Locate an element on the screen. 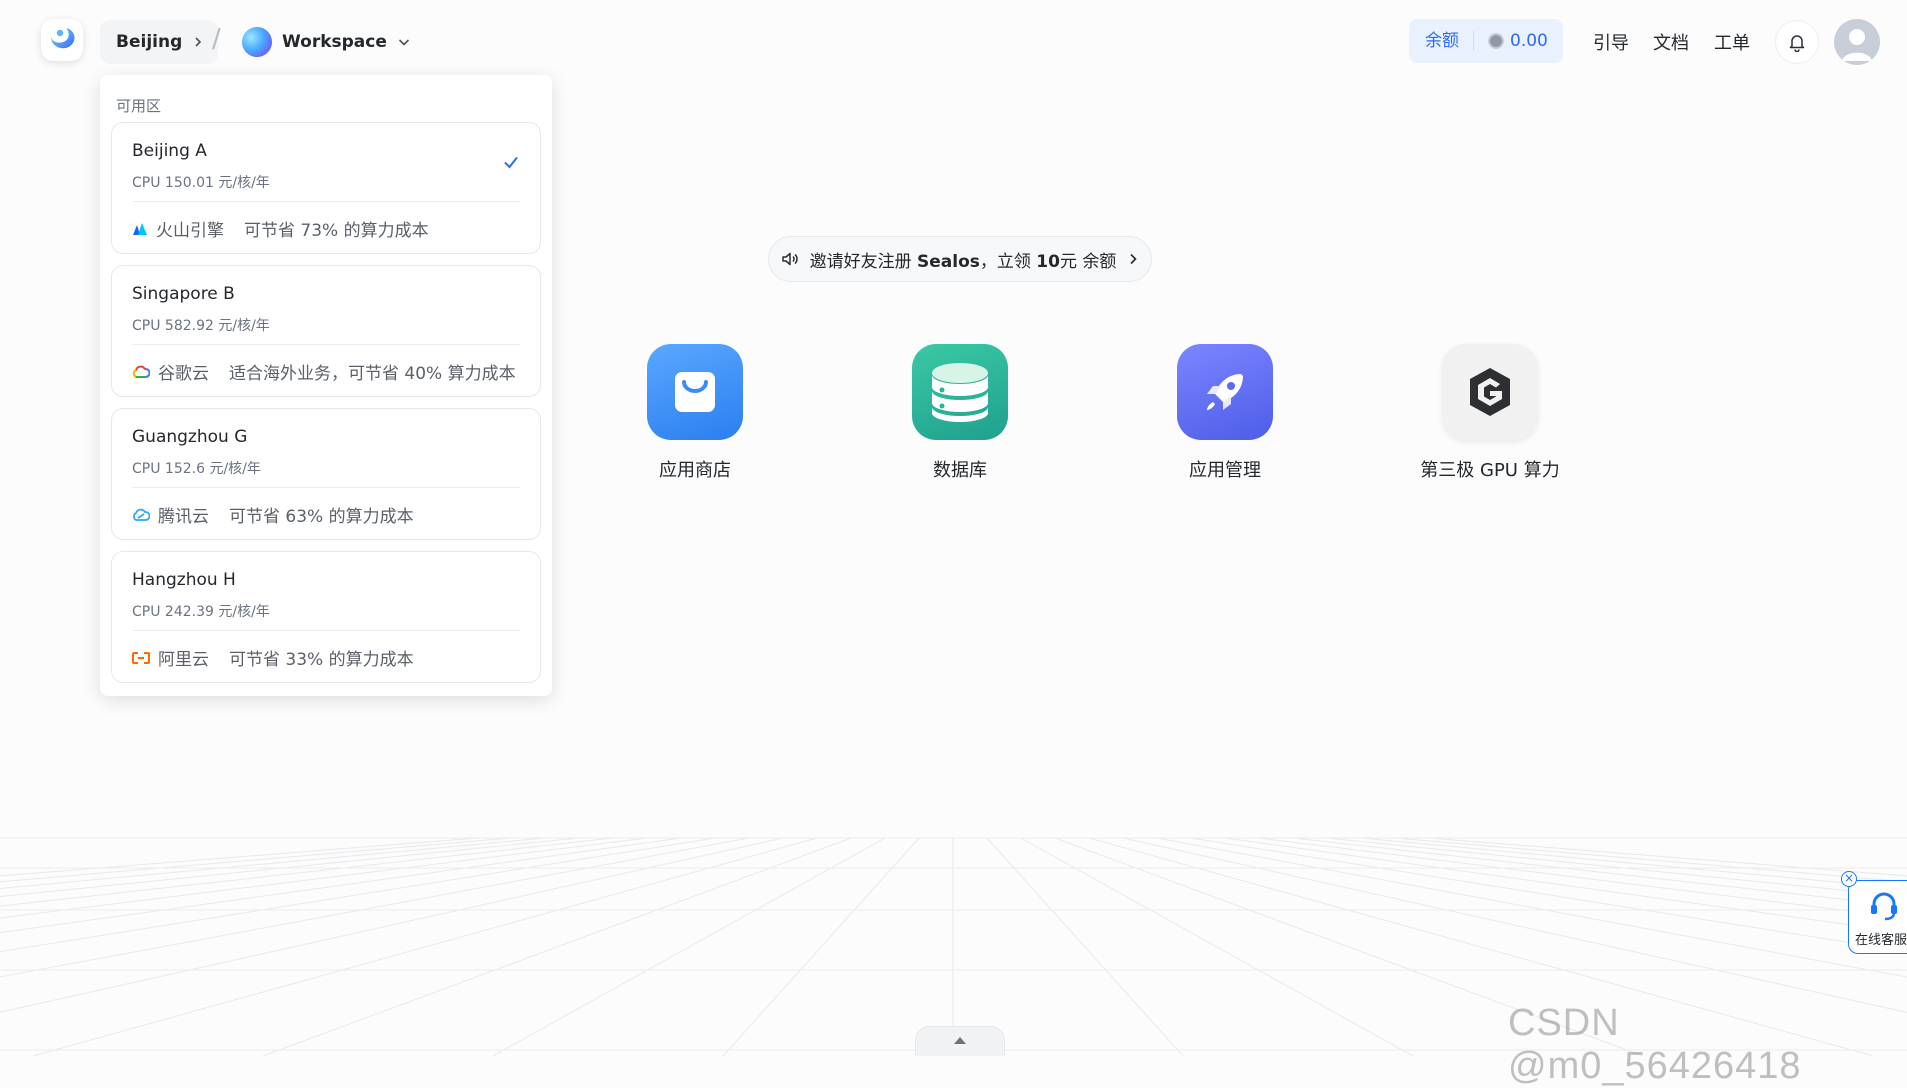 Image resolution: width=1907 pixels, height=1088 pixels. sealos-logo-icon is located at coordinates (63, 38).